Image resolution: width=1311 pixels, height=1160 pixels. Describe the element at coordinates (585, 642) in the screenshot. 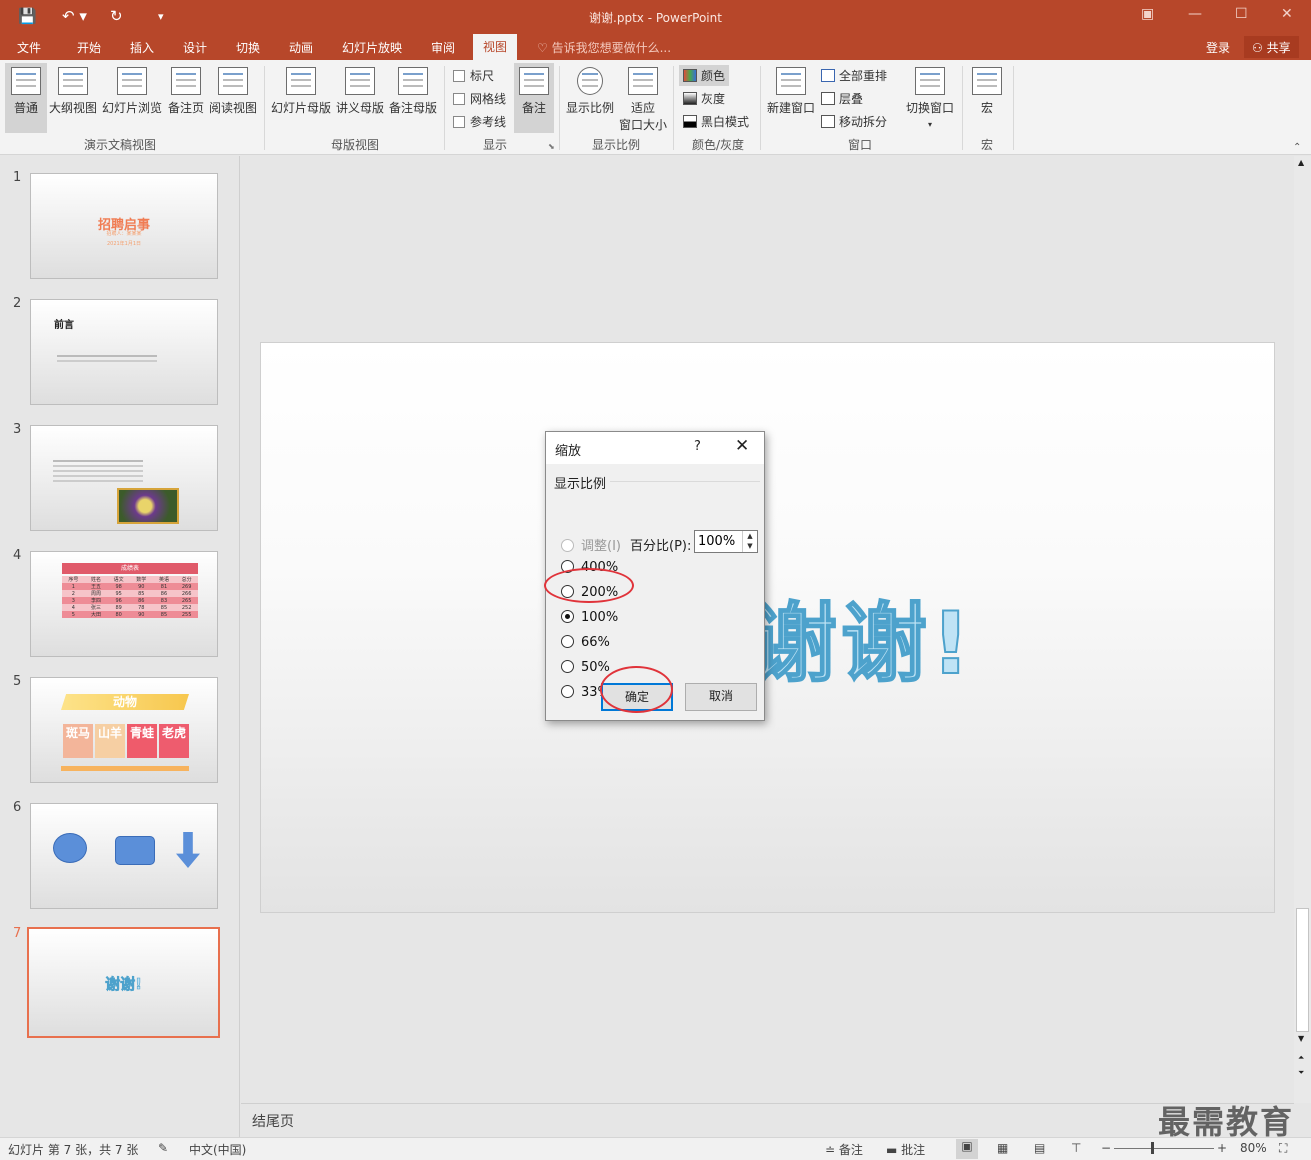

I see `zoom-66-radio: 66%` at that location.